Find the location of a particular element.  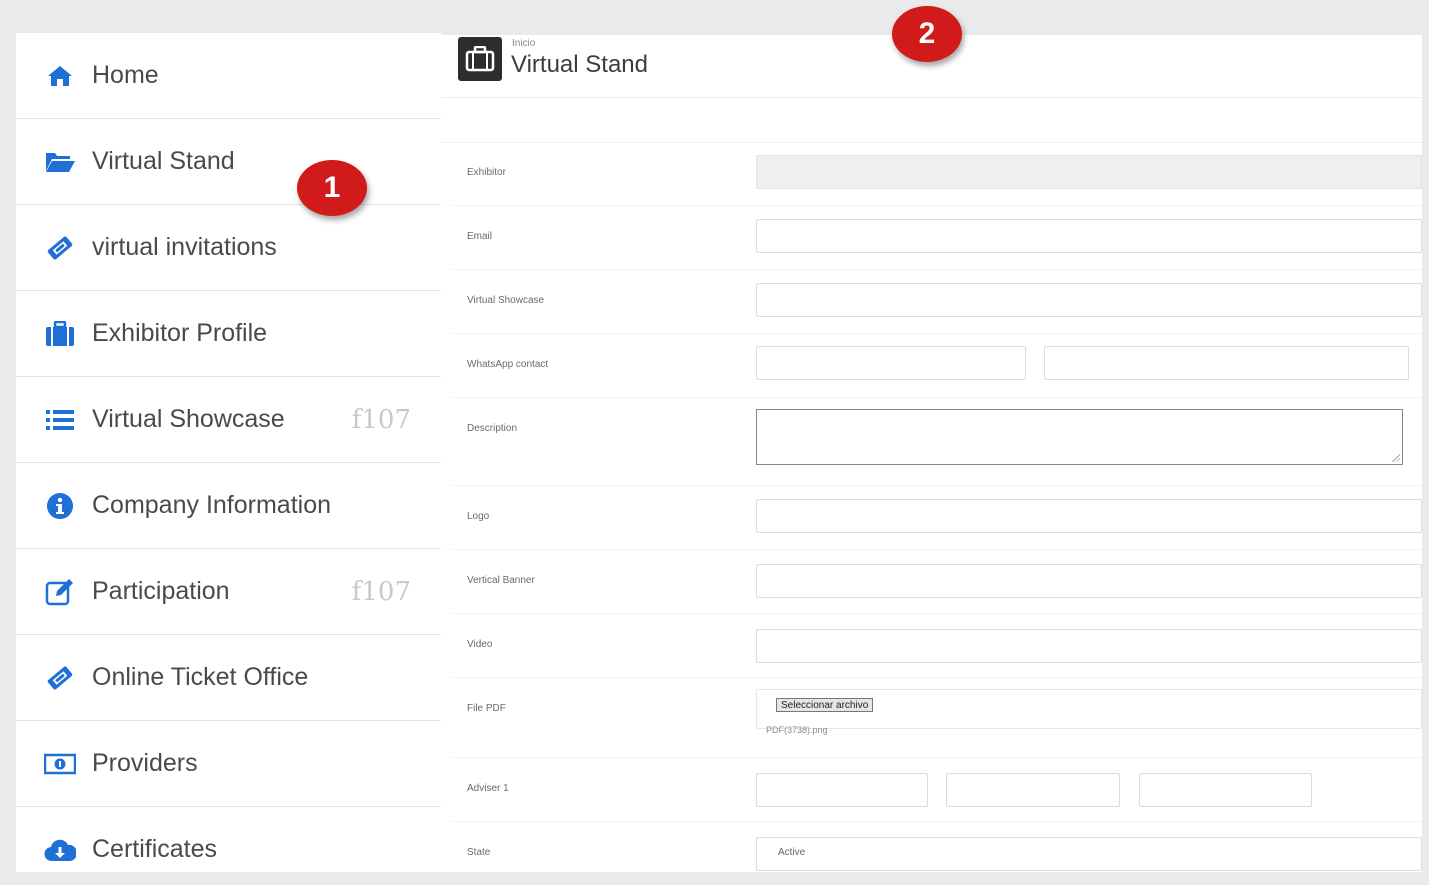

state-label: State is located at coordinates (479, 852).